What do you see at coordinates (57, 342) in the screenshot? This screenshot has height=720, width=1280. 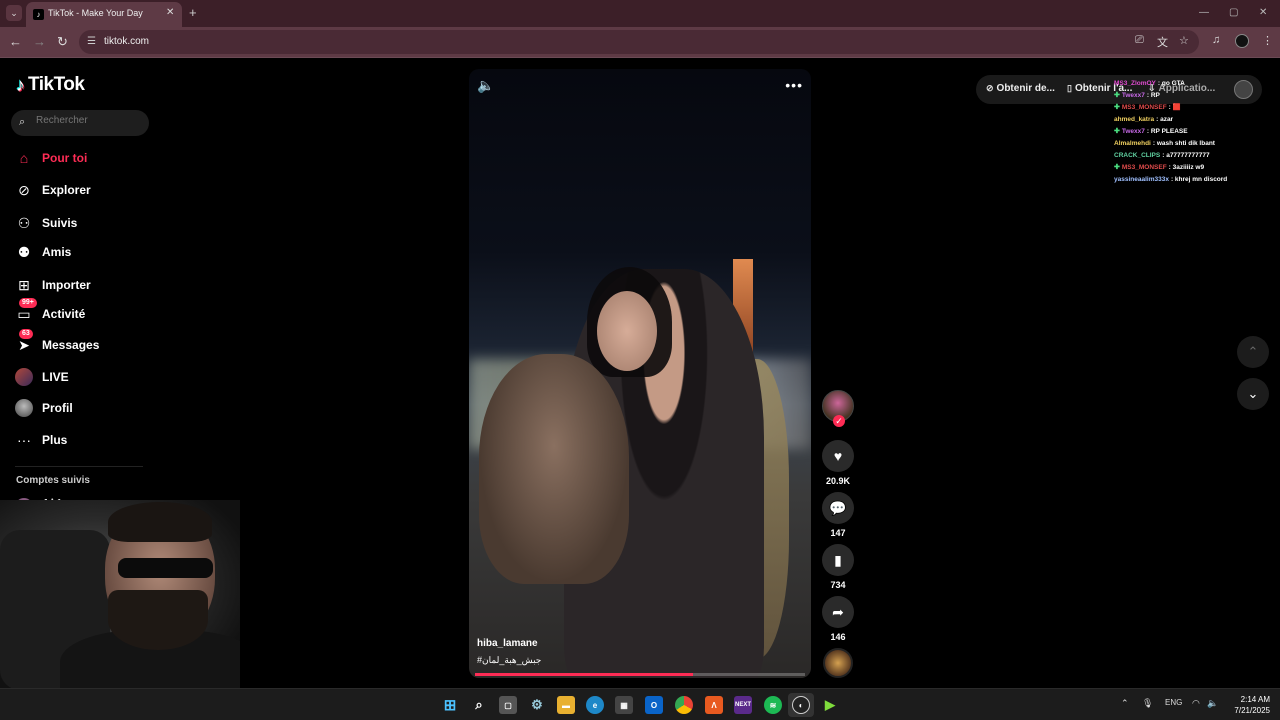 I see `sidebar-item-messages: ➤ 63 Messages` at bounding box center [57, 342].